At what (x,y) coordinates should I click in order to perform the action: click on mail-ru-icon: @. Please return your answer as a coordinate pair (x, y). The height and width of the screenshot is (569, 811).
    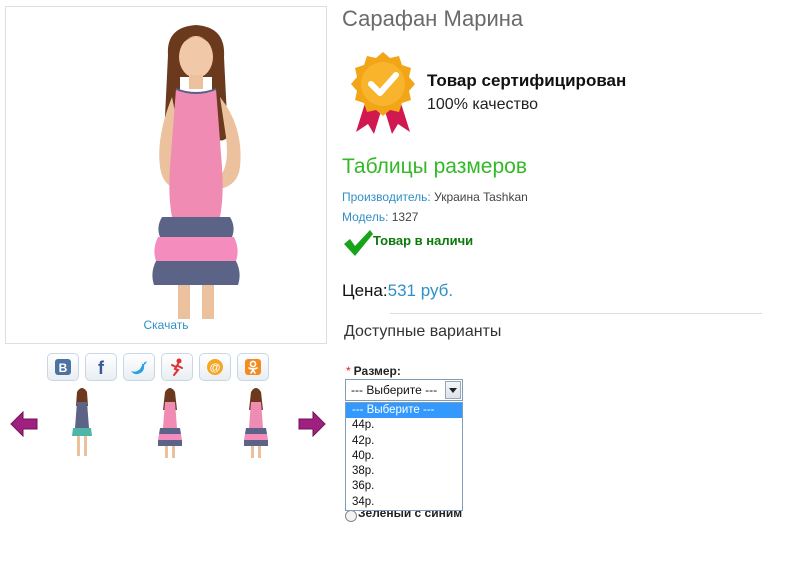
    Looking at the image, I should click on (215, 367).